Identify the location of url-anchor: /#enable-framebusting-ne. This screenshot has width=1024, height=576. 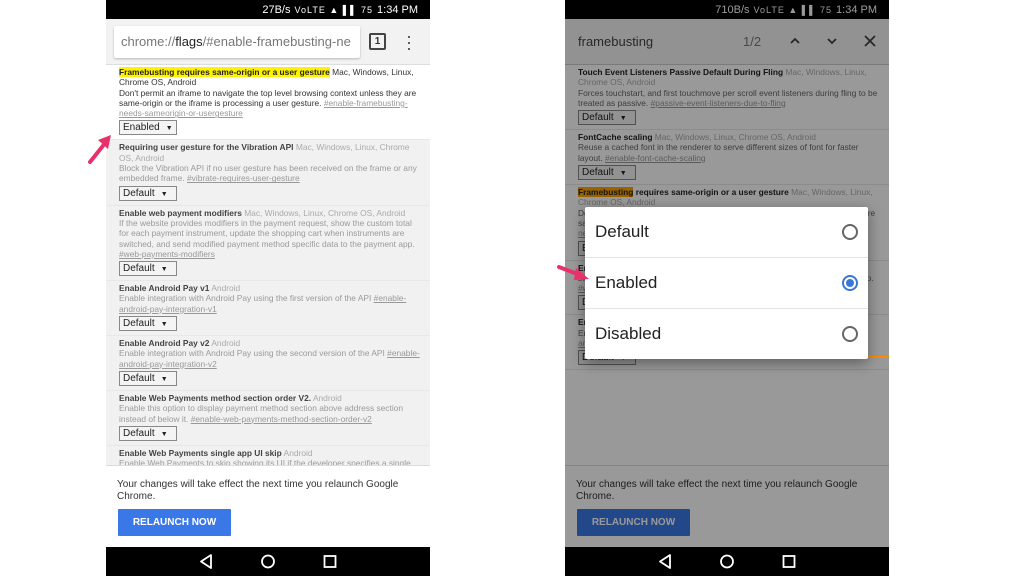
(276, 41).